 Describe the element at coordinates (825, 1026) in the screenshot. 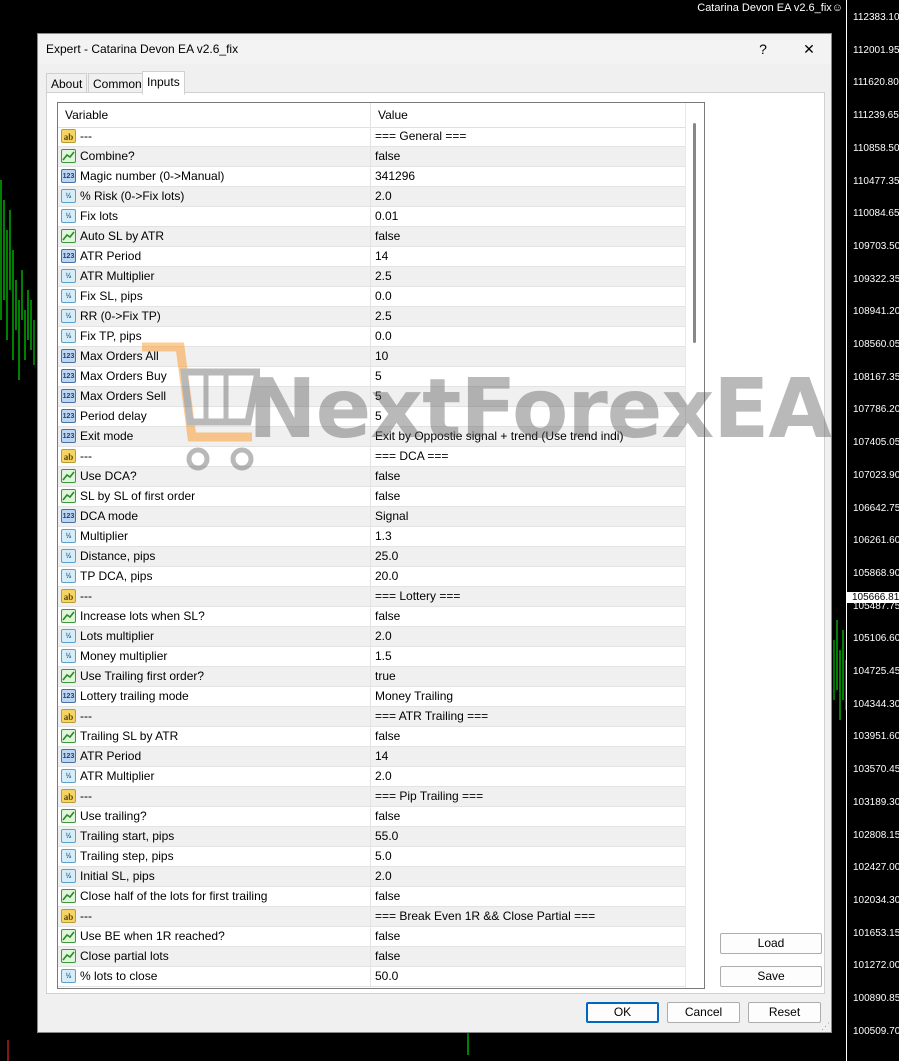

I see `resize-grip-icon: ⋰` at that location.